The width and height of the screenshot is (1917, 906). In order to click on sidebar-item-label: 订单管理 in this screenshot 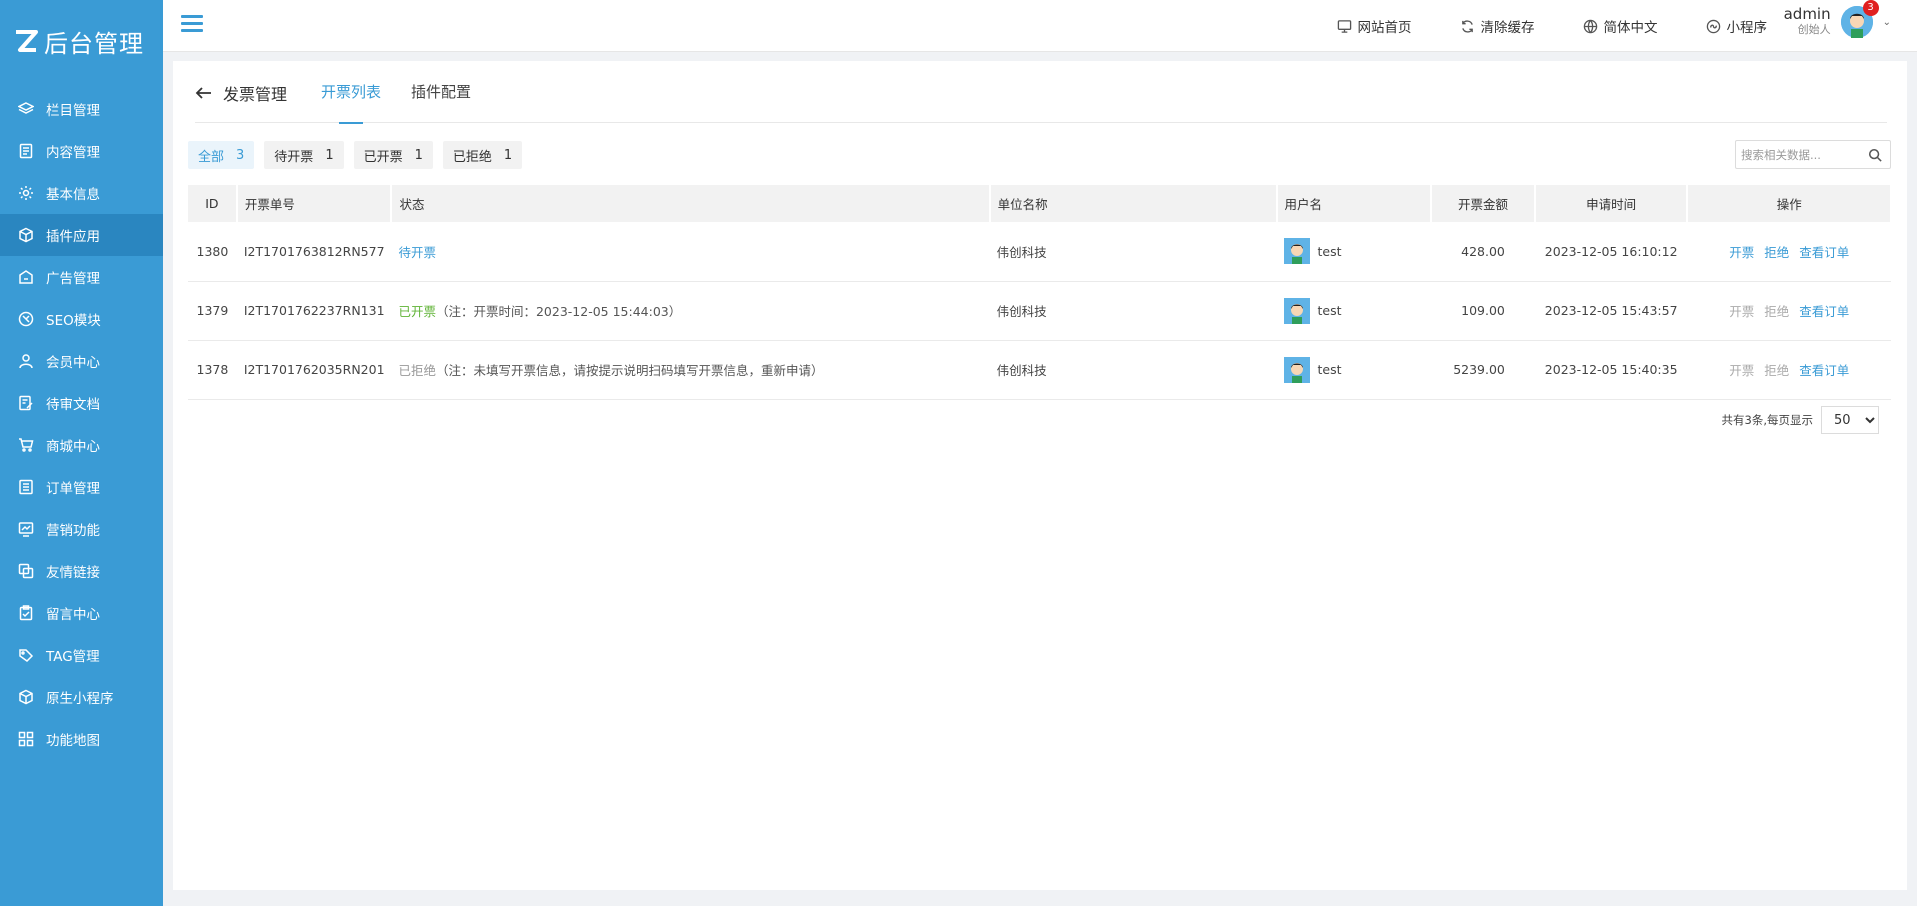, I will do `click(73, 489)`.